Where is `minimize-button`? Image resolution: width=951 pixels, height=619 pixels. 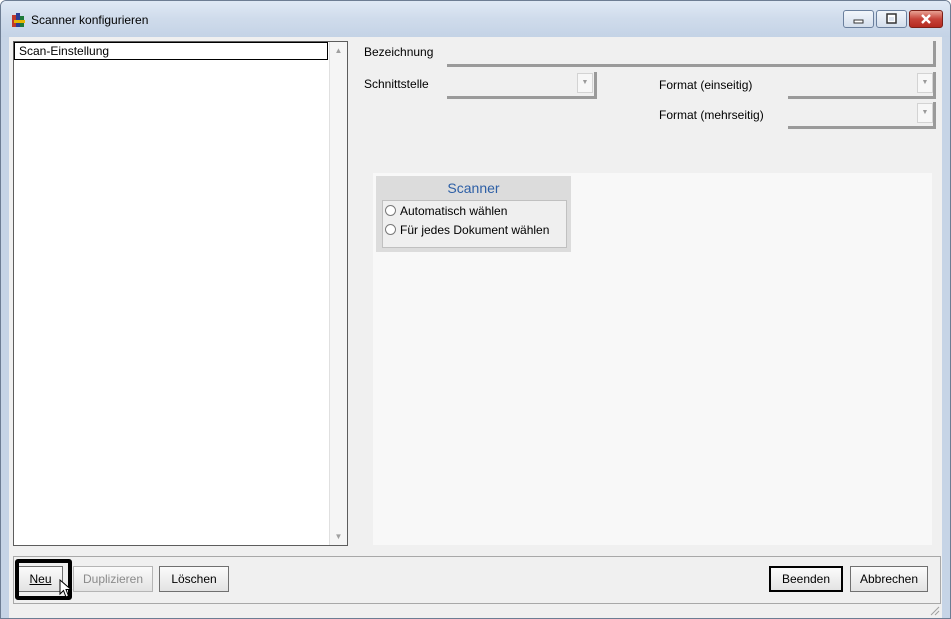
minimize-button is located at coordinates (858, 19).